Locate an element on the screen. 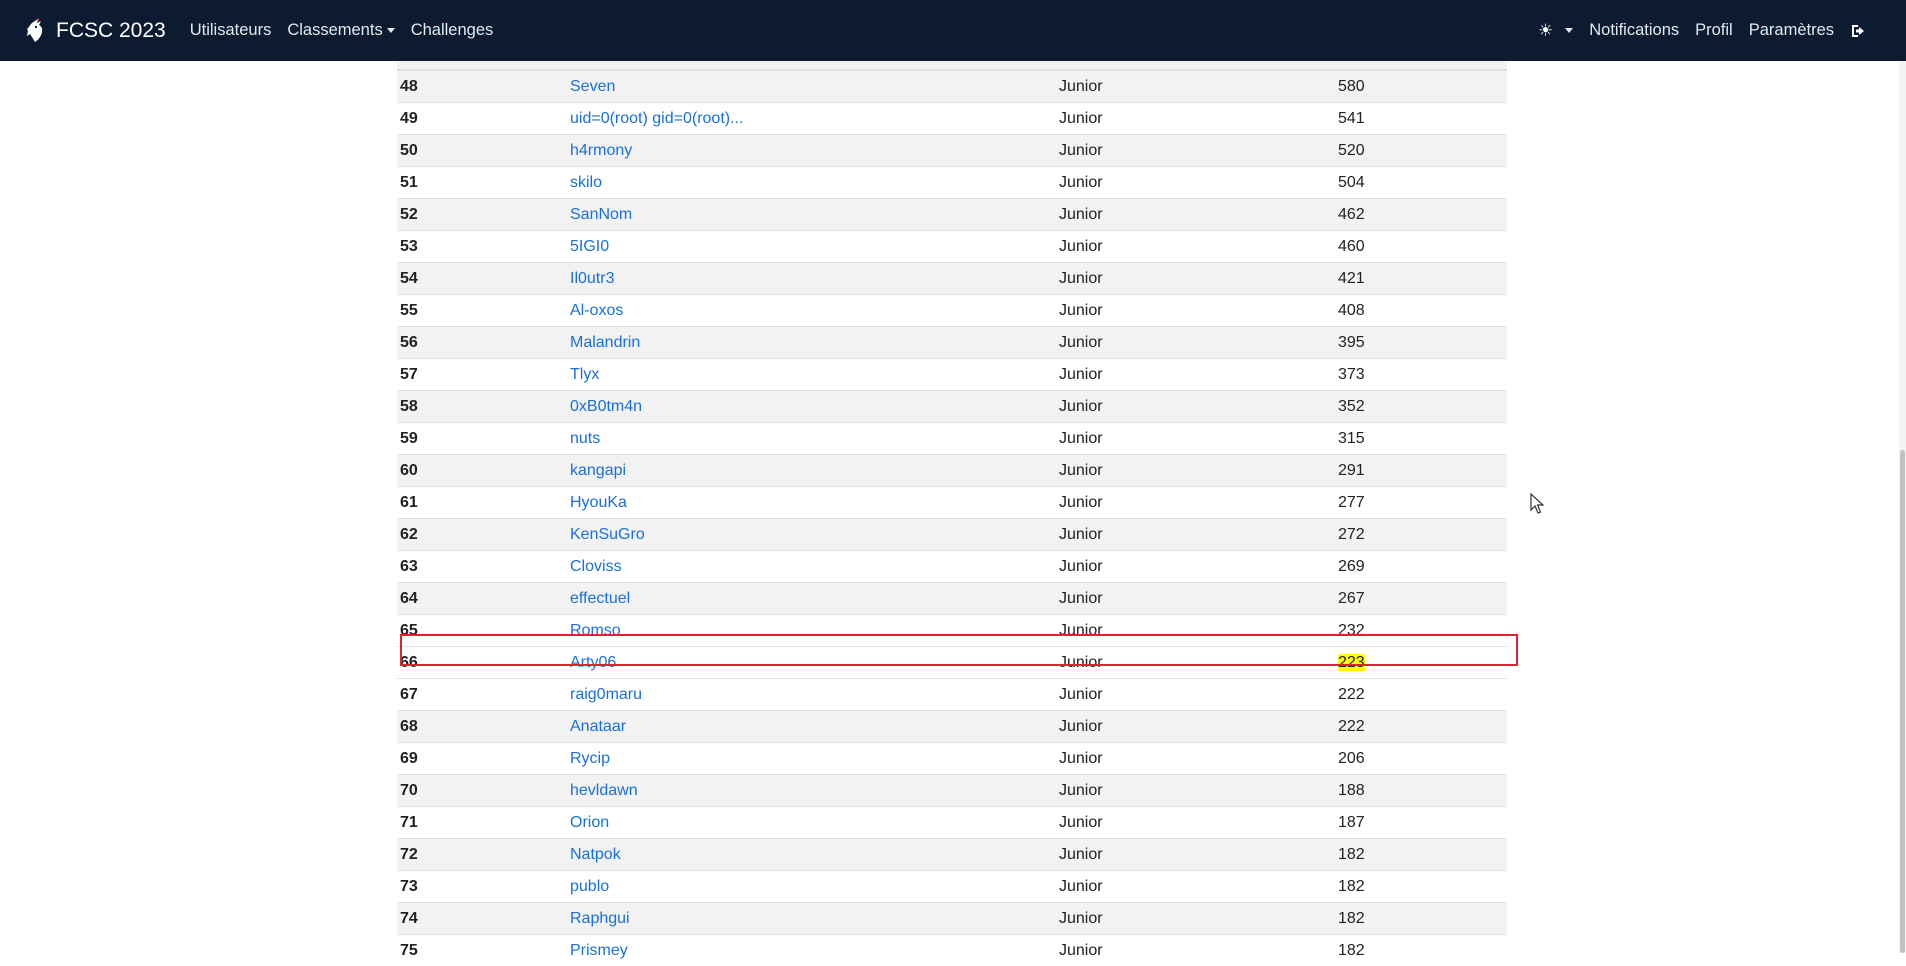 This screenshot has width=1906, height=966. user-link: Arty06 is located at coordinates (593, 662).